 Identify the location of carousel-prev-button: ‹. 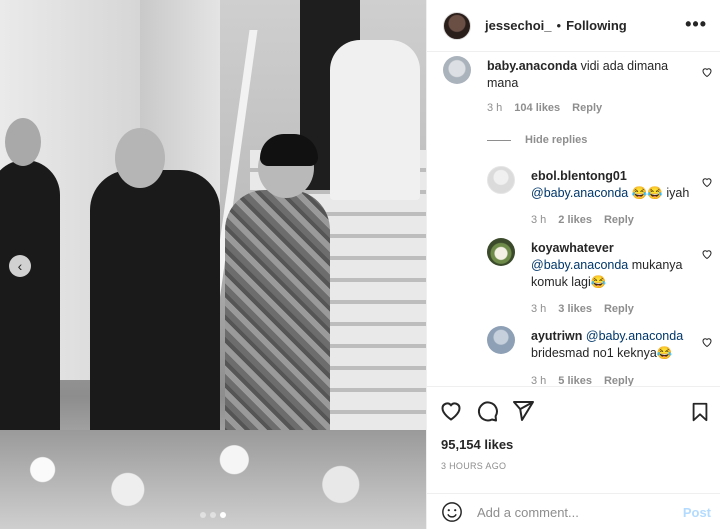
(20, 266).